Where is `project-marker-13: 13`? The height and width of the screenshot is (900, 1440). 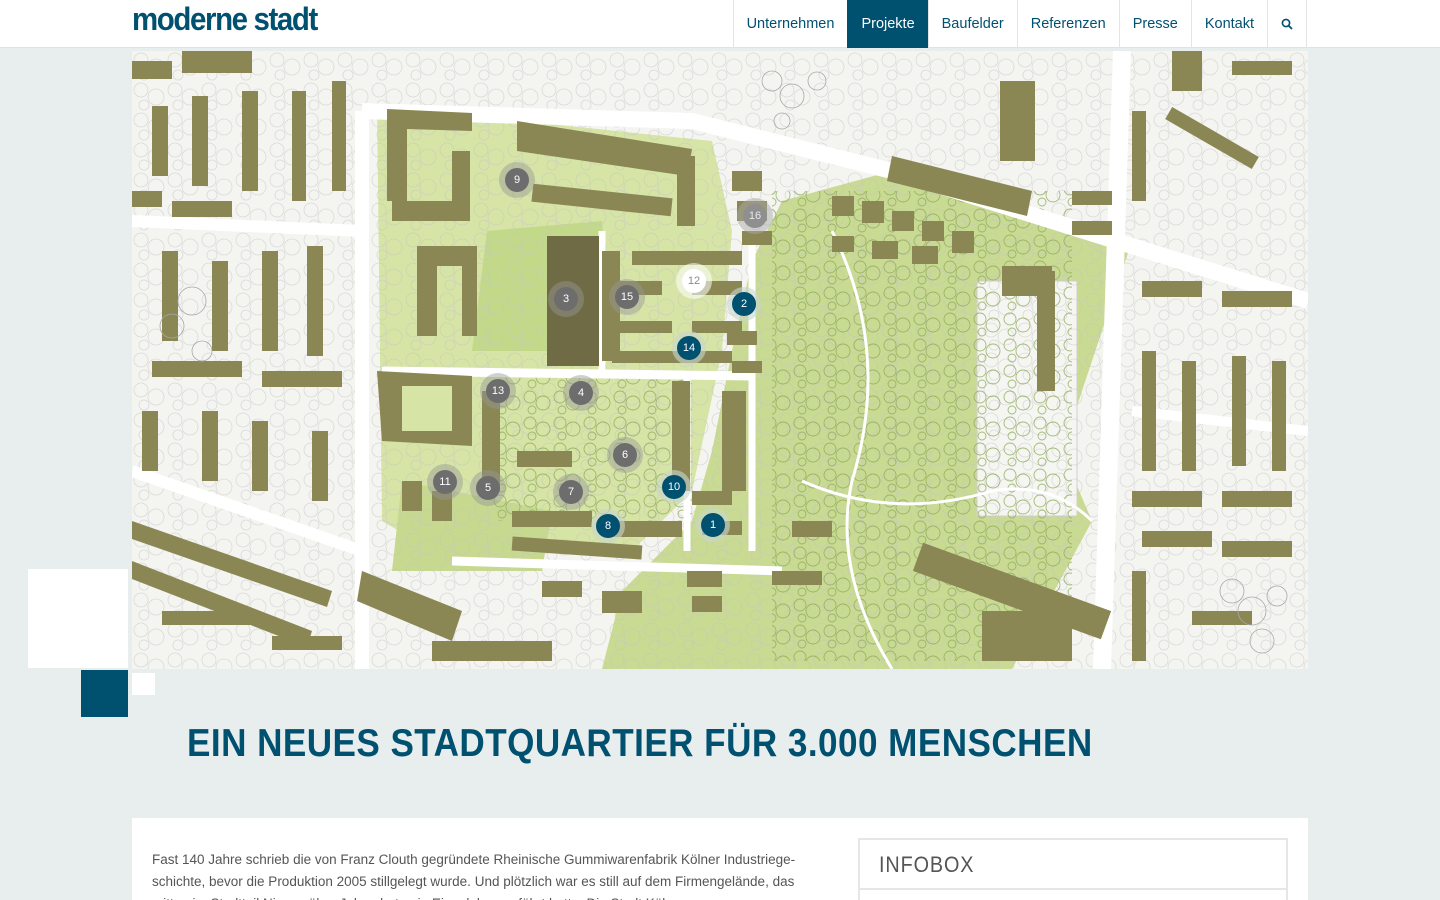 project-marker-13: 13 is located at coordinates (498, 391).